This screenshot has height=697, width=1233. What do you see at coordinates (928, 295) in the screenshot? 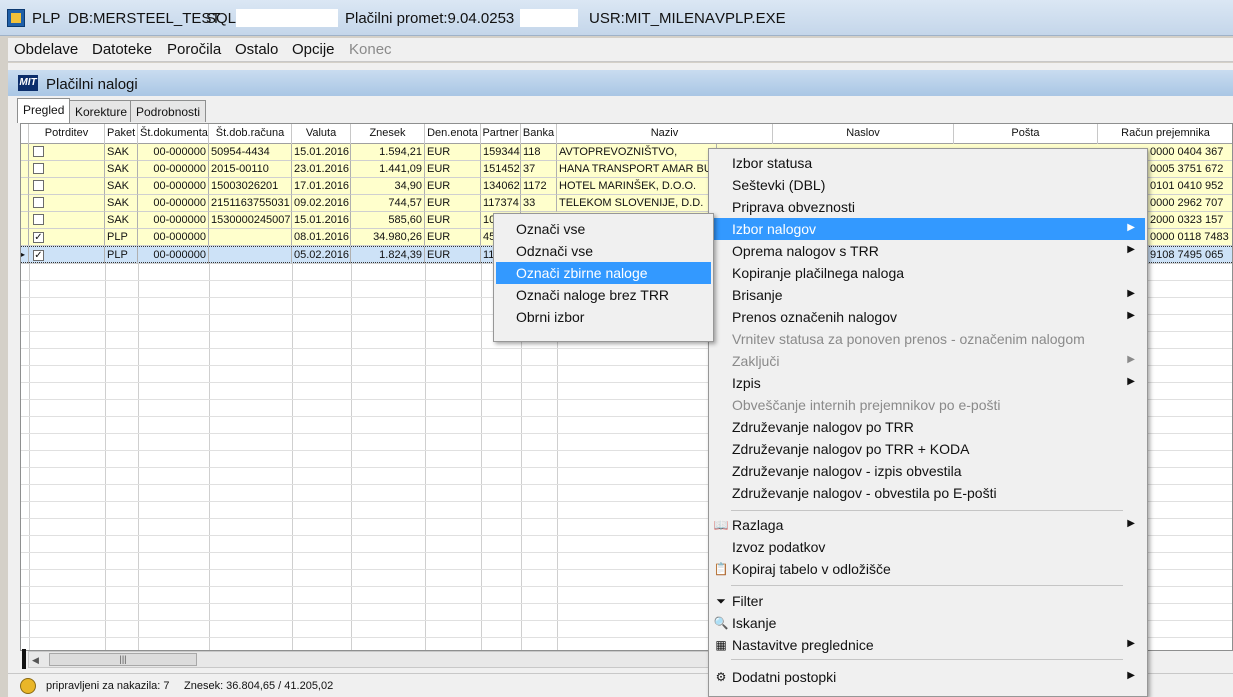
I see `menu-item-brisanje: Brisanje ▶` at bounding box center [928, 295].